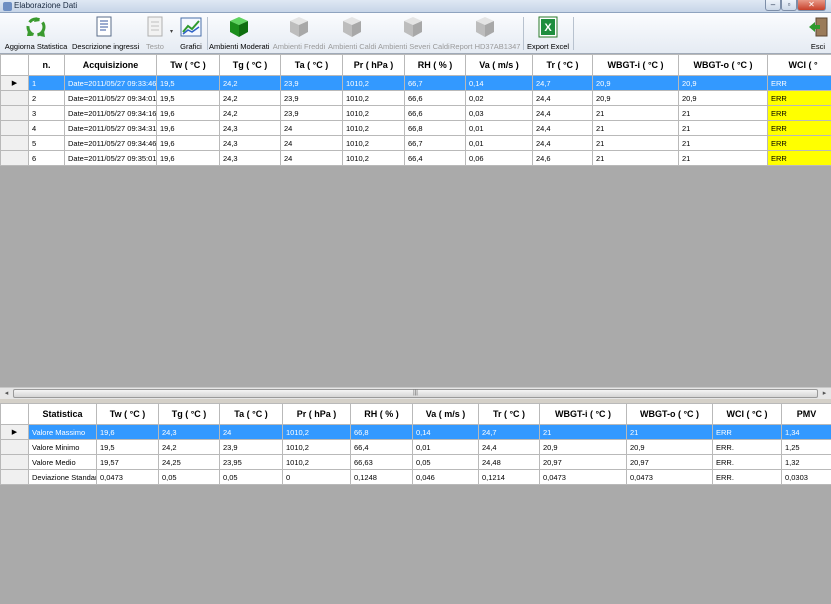  Describe the element at coordinates (509, 477) in the screenshot. I see `stats-grid-cell: 0,1214` at that location.